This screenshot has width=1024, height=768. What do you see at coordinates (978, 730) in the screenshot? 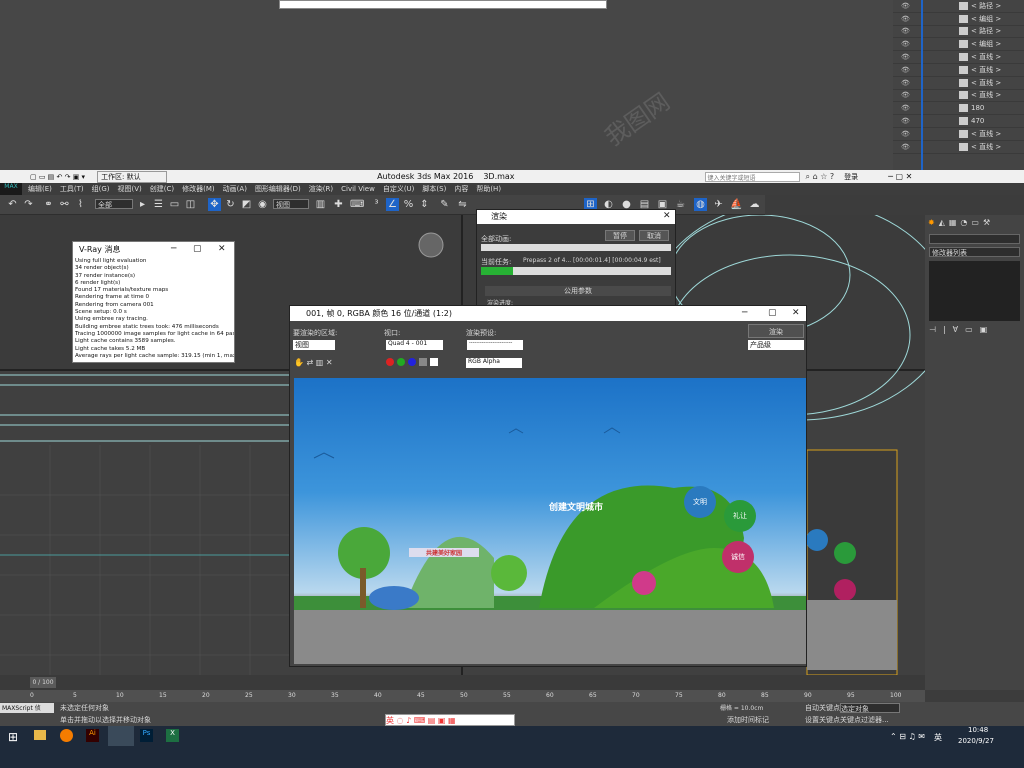
I see `clock-time: 10:48` at bounding box center [978, 730].